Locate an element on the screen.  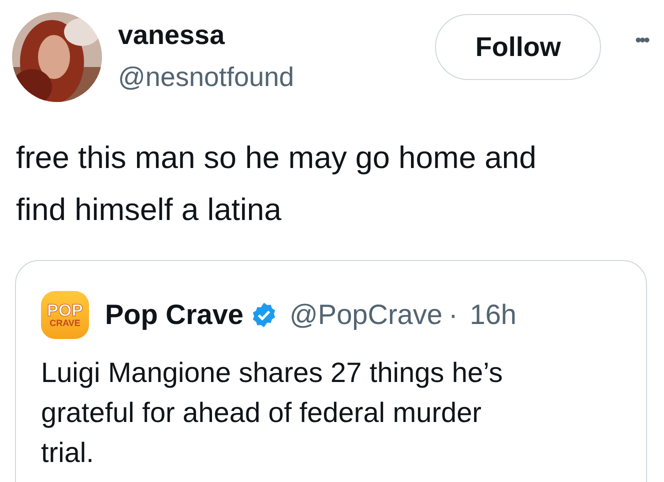
more-button: ••• is located at coordinates (641, 40).